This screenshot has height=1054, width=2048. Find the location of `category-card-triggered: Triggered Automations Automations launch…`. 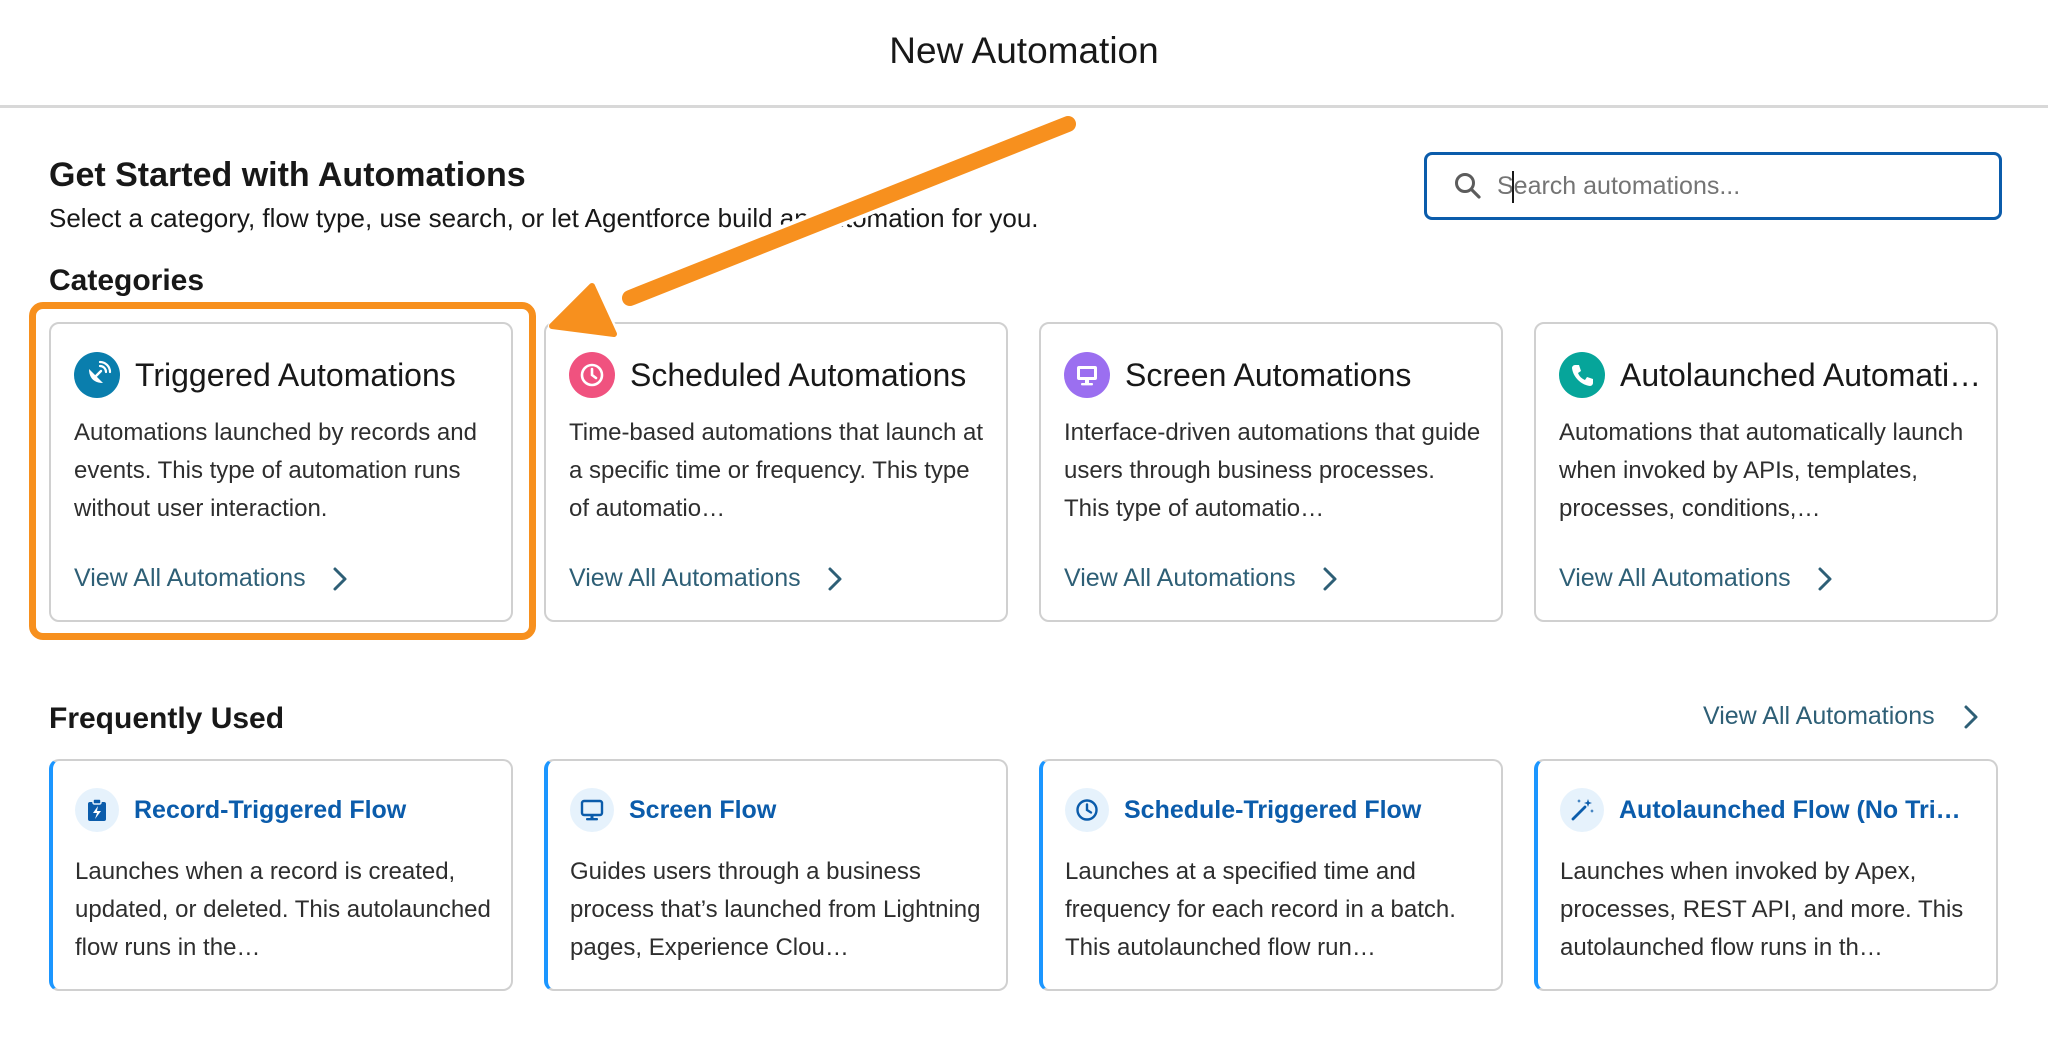

category-card-triggered: Triggered Automations Automations launch… is located at coordinates (281, 472).